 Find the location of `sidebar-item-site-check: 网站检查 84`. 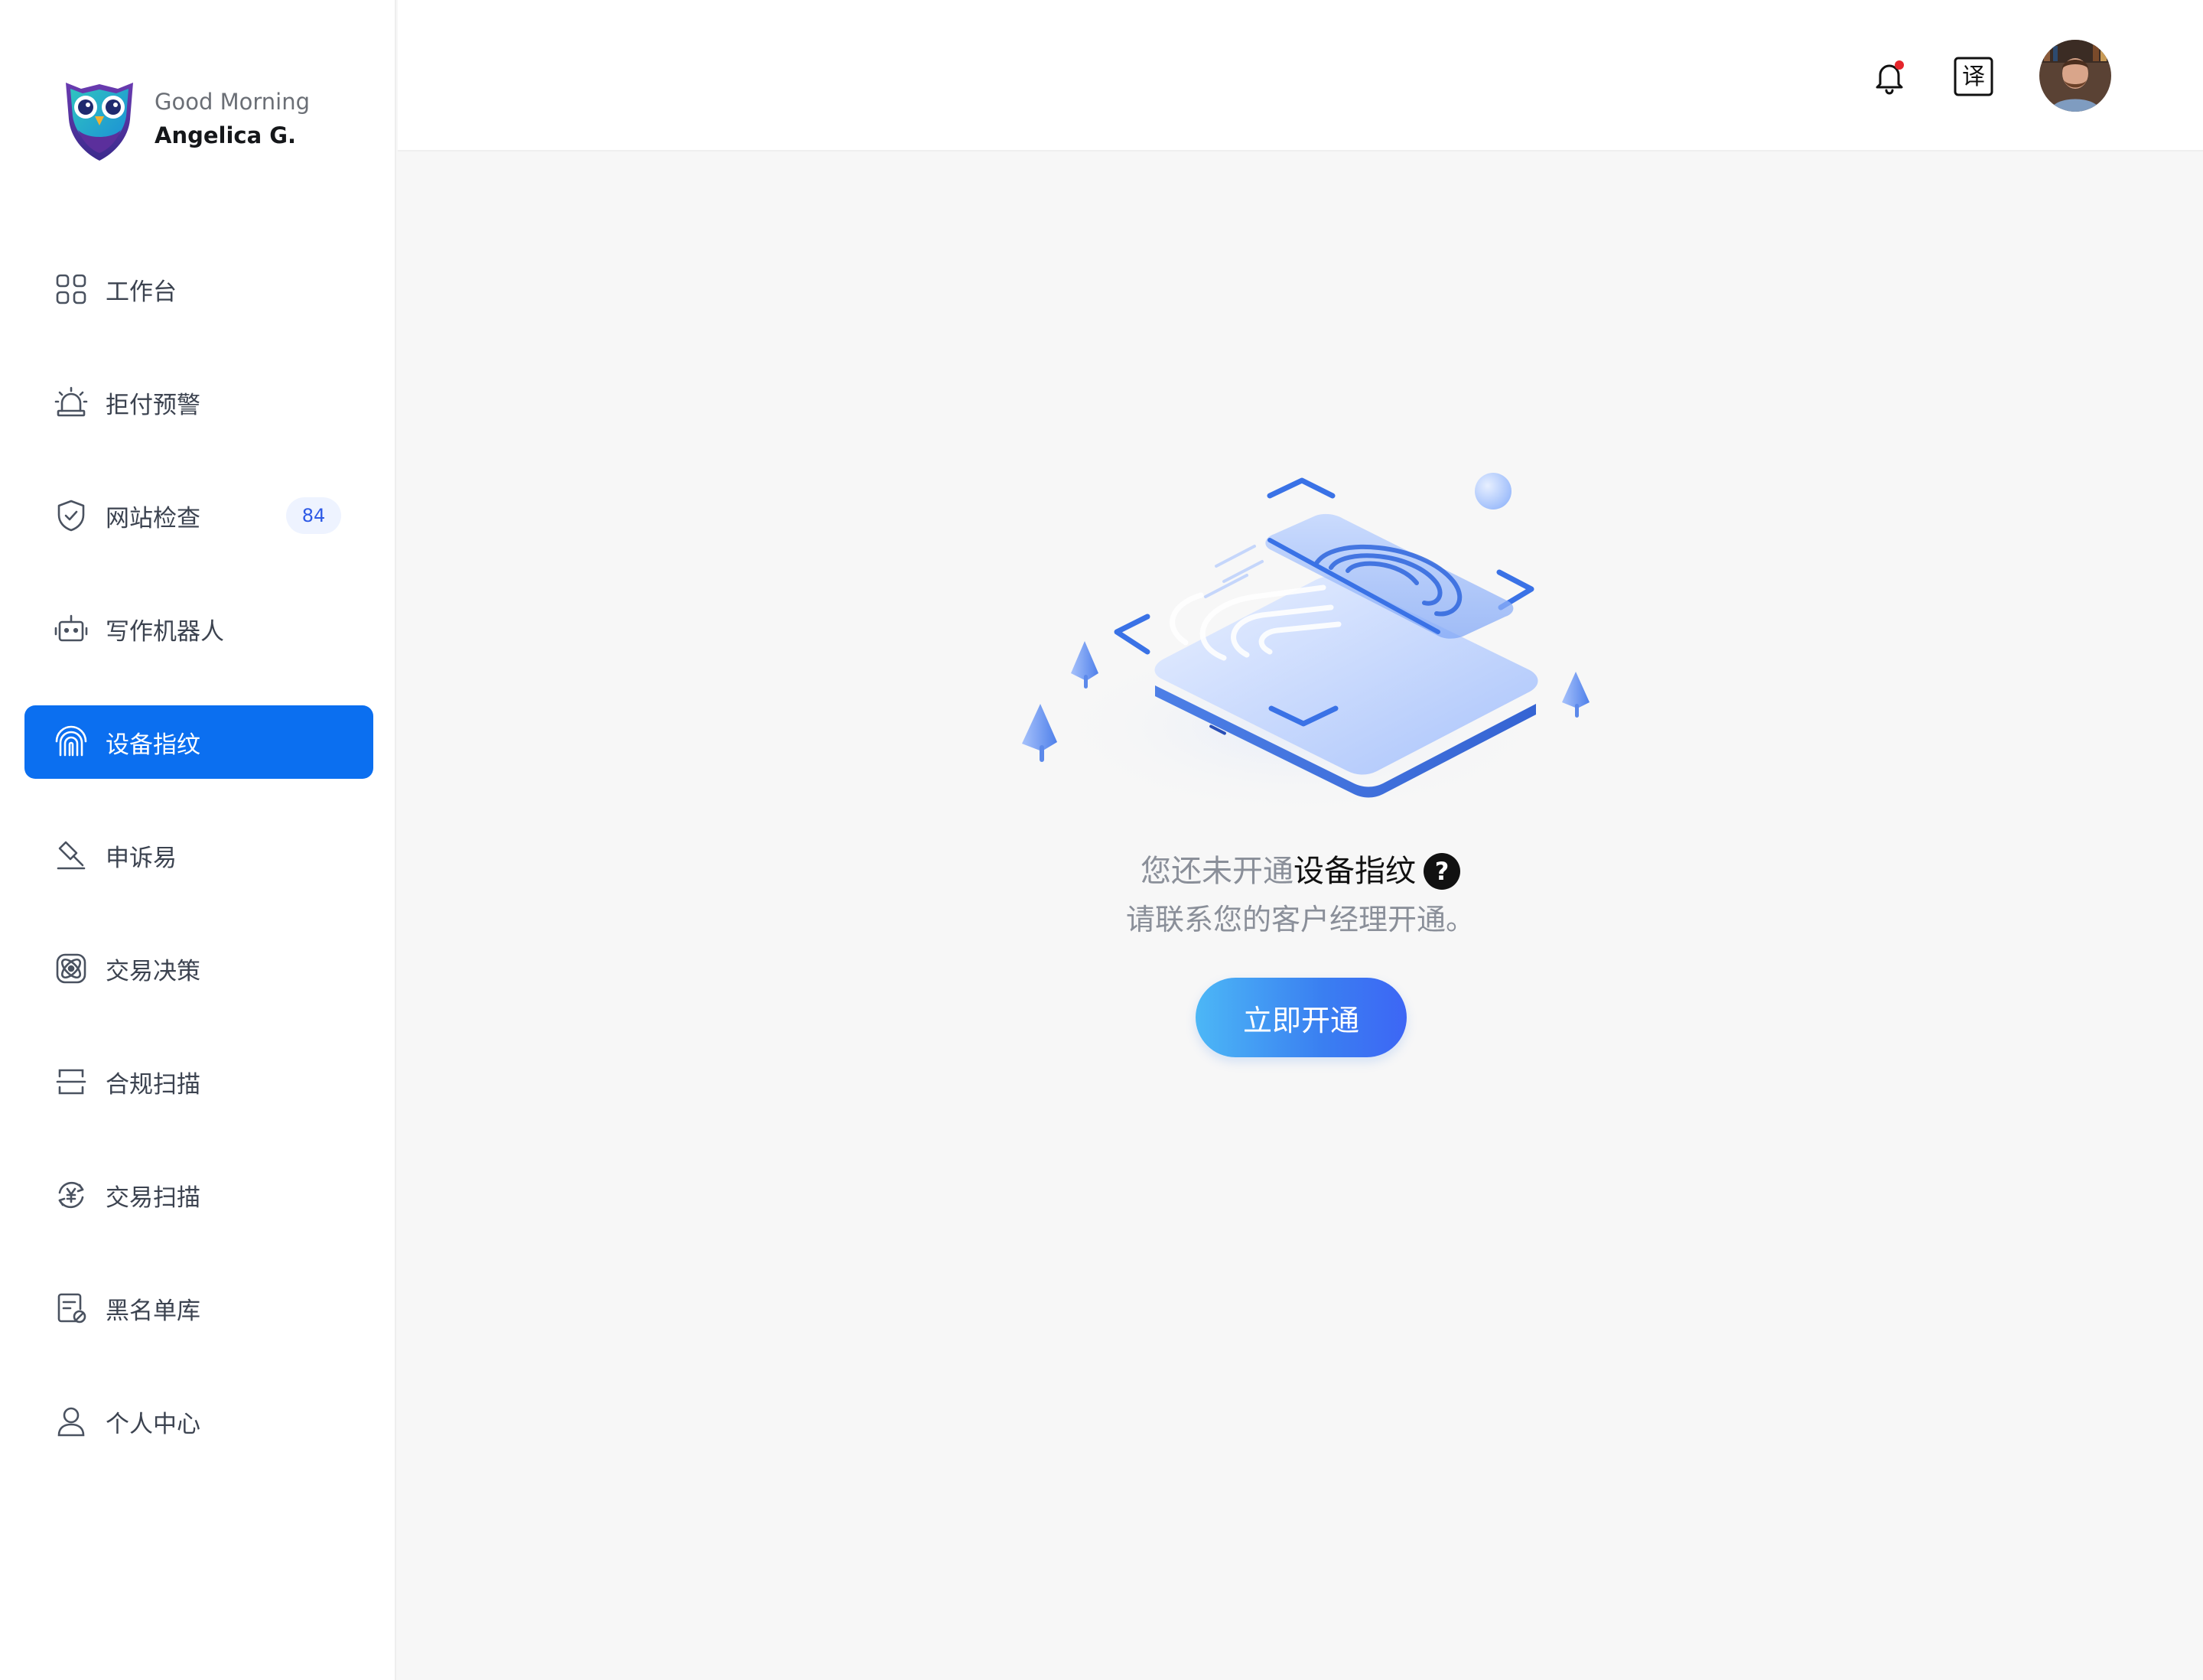

sidebar-item-site-check: 网站检查 84 is located at coordinates (198, 515).